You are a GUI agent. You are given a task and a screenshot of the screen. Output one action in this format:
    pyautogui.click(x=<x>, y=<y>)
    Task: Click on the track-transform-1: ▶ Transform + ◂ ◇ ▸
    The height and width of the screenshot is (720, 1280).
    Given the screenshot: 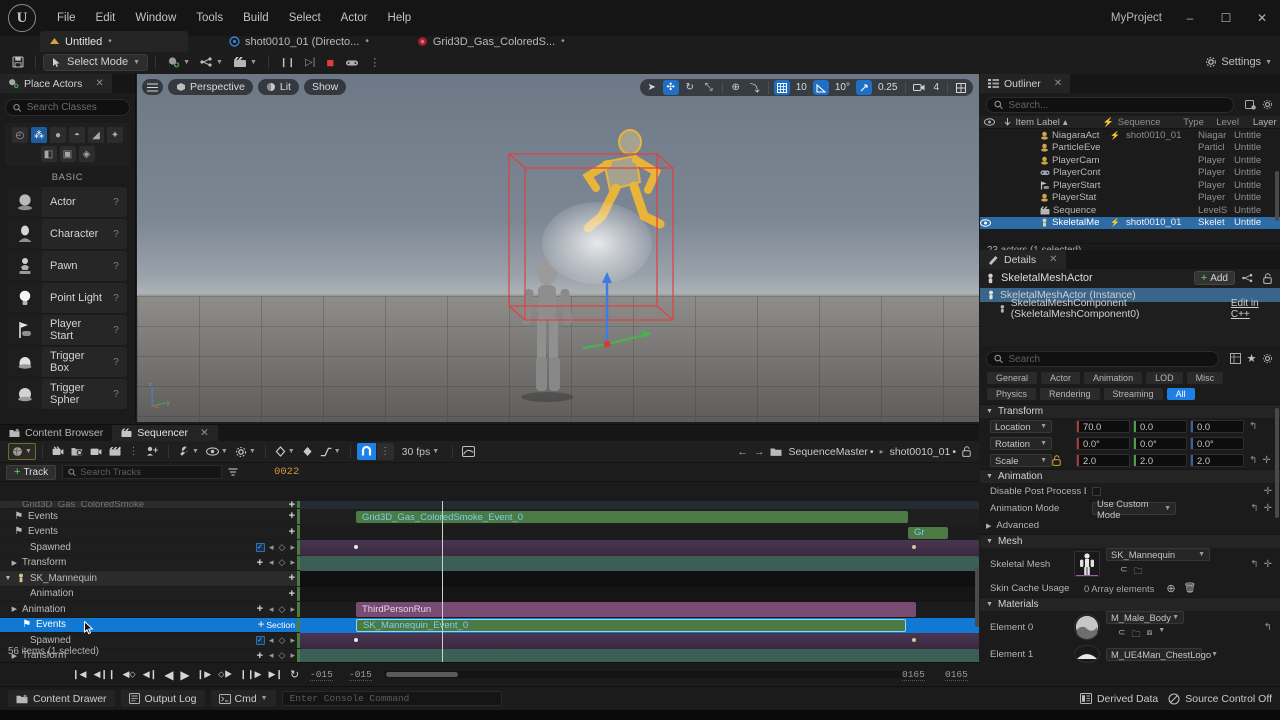 What is the action you would take?
    pyautogui.click(x=150, y=563)
    